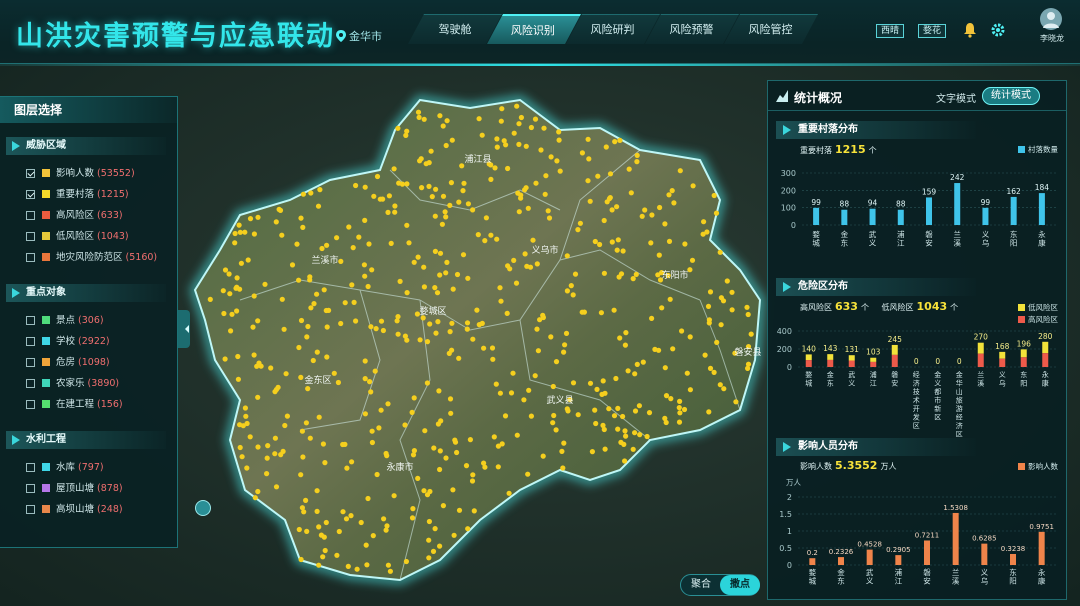  I want to click on layer-item: 高风险区 (633), so click(88, 215).